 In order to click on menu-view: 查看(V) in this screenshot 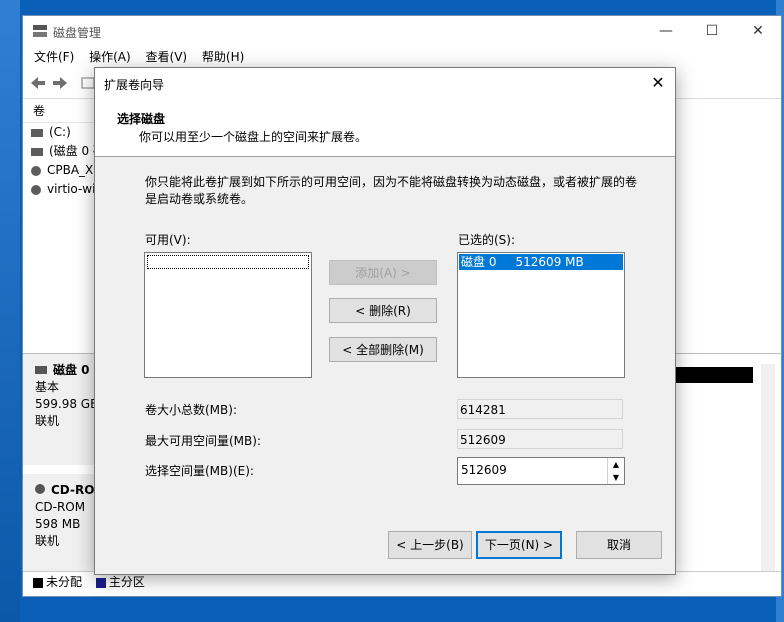, I will do `click(167, 57)`.